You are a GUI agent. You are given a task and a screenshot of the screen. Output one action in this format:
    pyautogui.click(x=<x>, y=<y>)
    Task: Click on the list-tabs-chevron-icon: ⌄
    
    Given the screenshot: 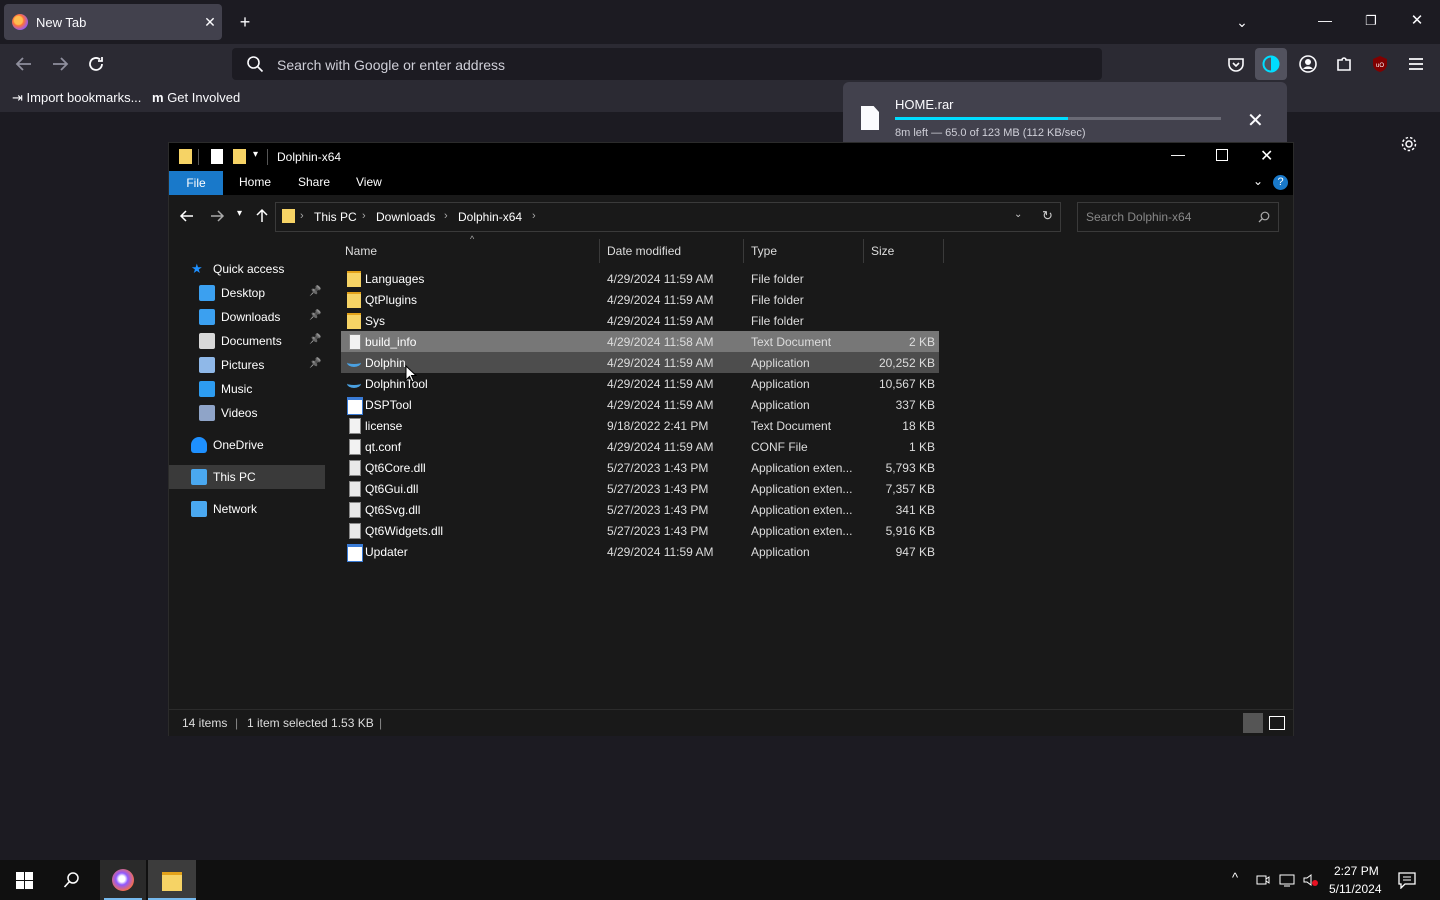 What is the action you would take?
    pyautogui.click(x=1242, y=22)
    